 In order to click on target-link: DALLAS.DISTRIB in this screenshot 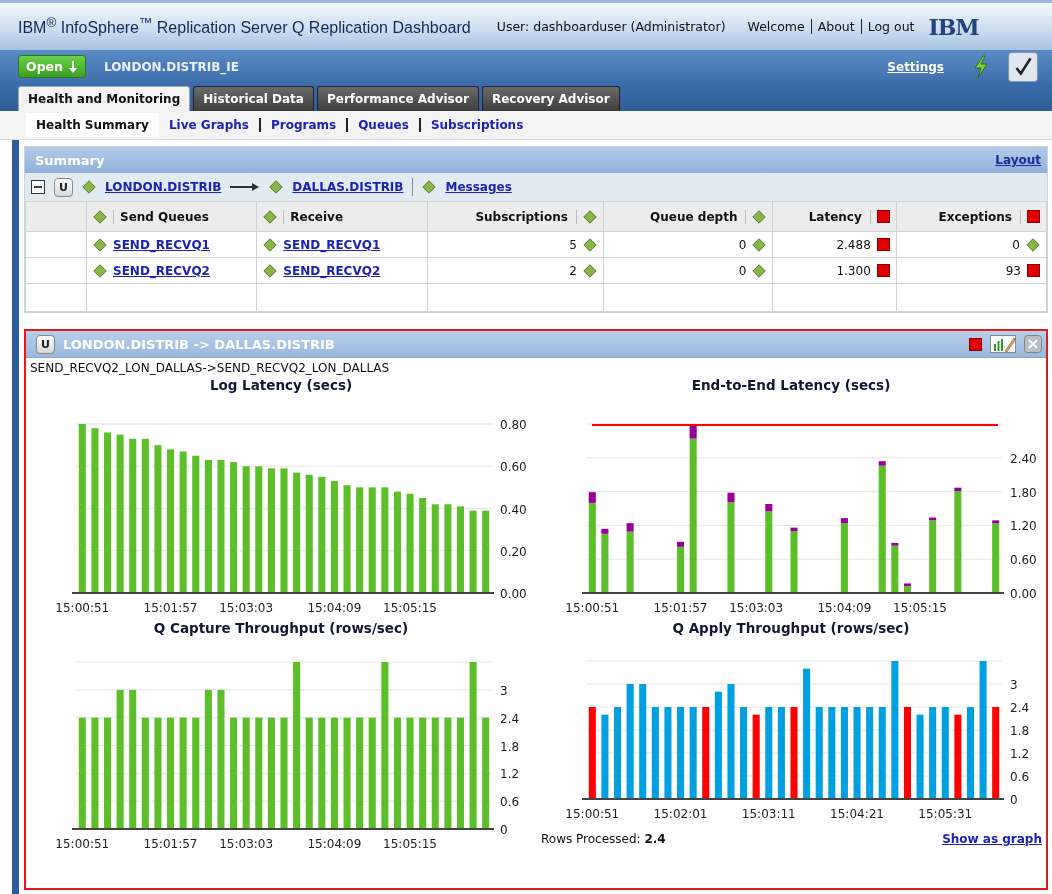, I will do `click(348, 187)`.